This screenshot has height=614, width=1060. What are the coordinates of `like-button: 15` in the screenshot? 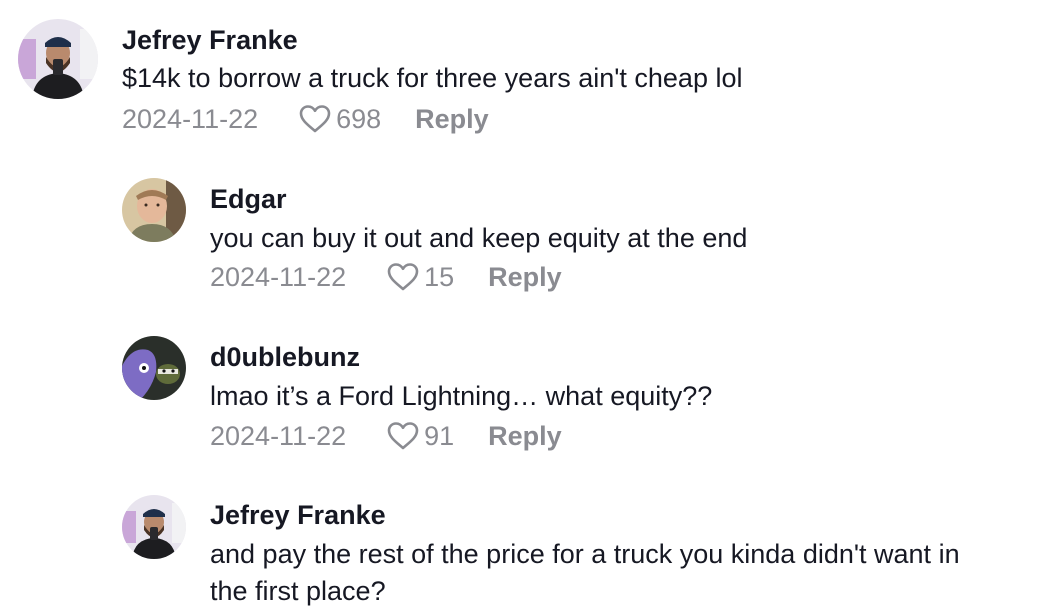 It's located at (420, 277).